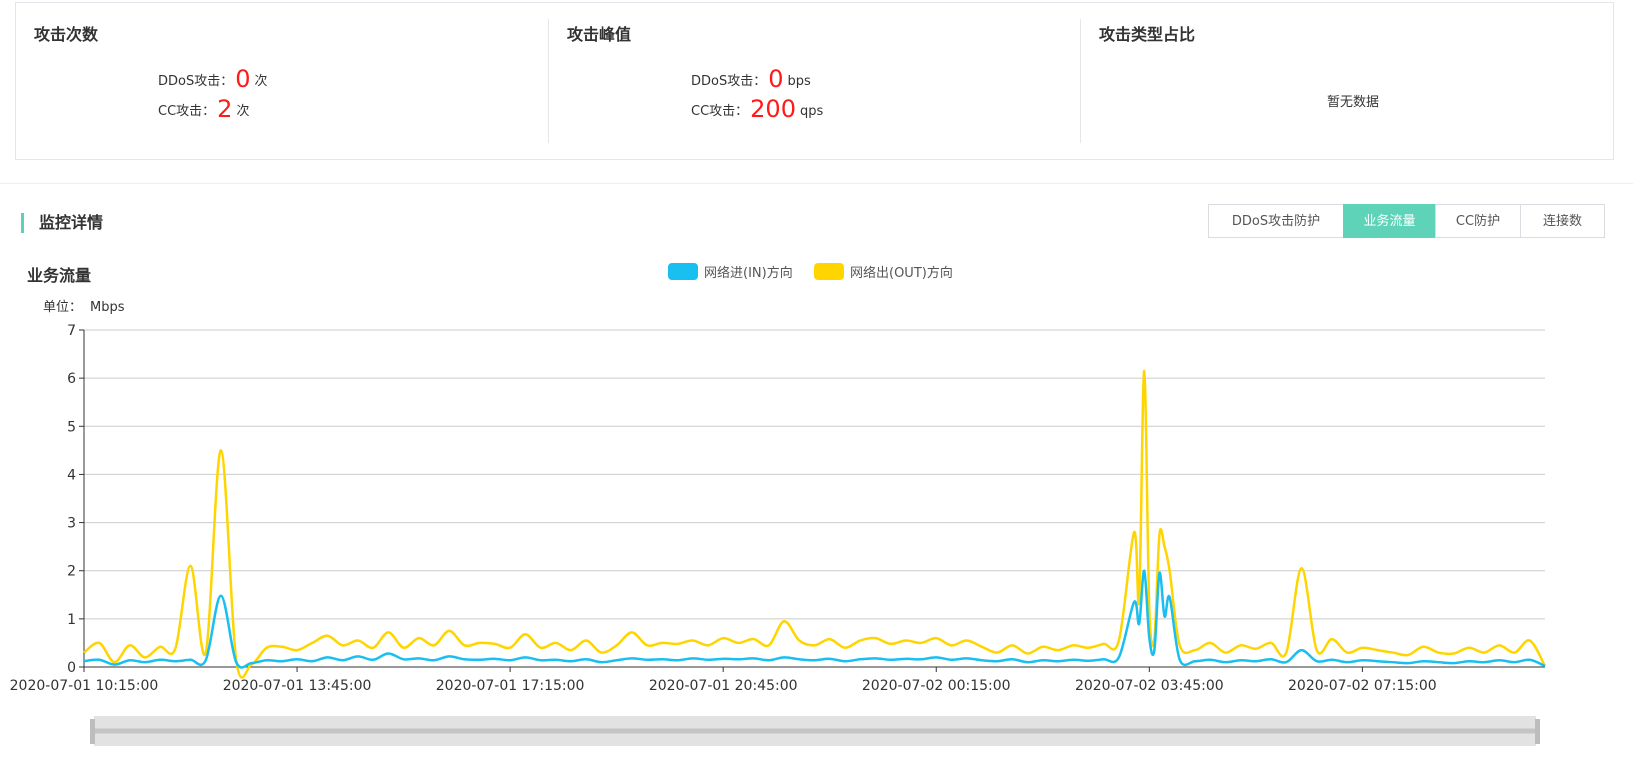  Describe the element at coordinates (1149, 686) in the screenshot. I see `x-tick-label: 2020-07-02 03:45:00` at that location.